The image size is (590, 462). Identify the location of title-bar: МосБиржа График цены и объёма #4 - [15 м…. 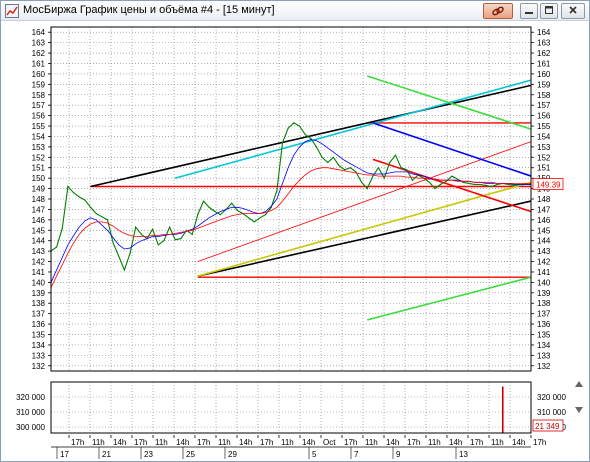
(295, 11).